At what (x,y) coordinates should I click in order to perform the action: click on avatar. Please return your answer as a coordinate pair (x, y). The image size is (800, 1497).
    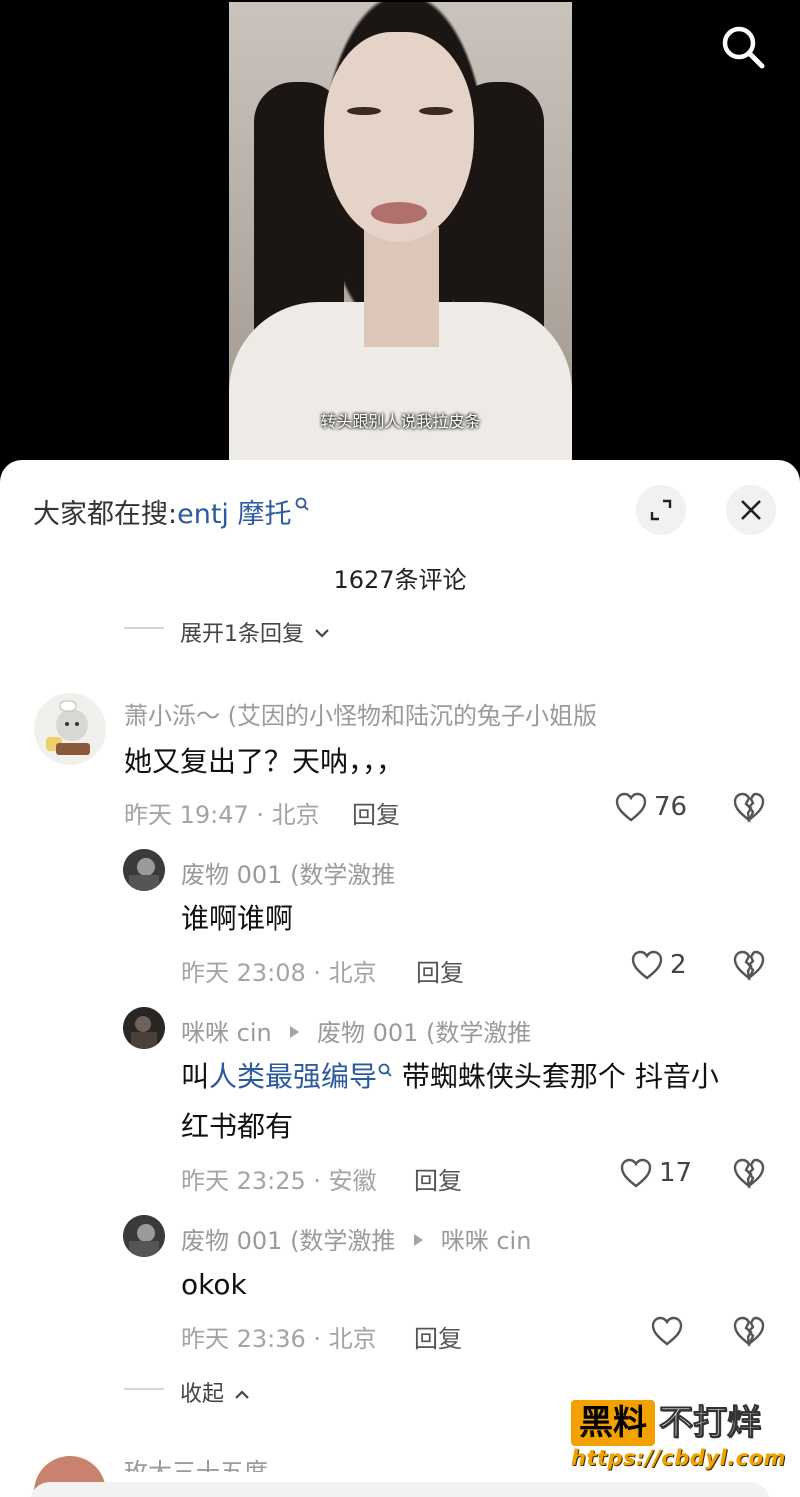
    Looking at the image, I should click on (70, 729).